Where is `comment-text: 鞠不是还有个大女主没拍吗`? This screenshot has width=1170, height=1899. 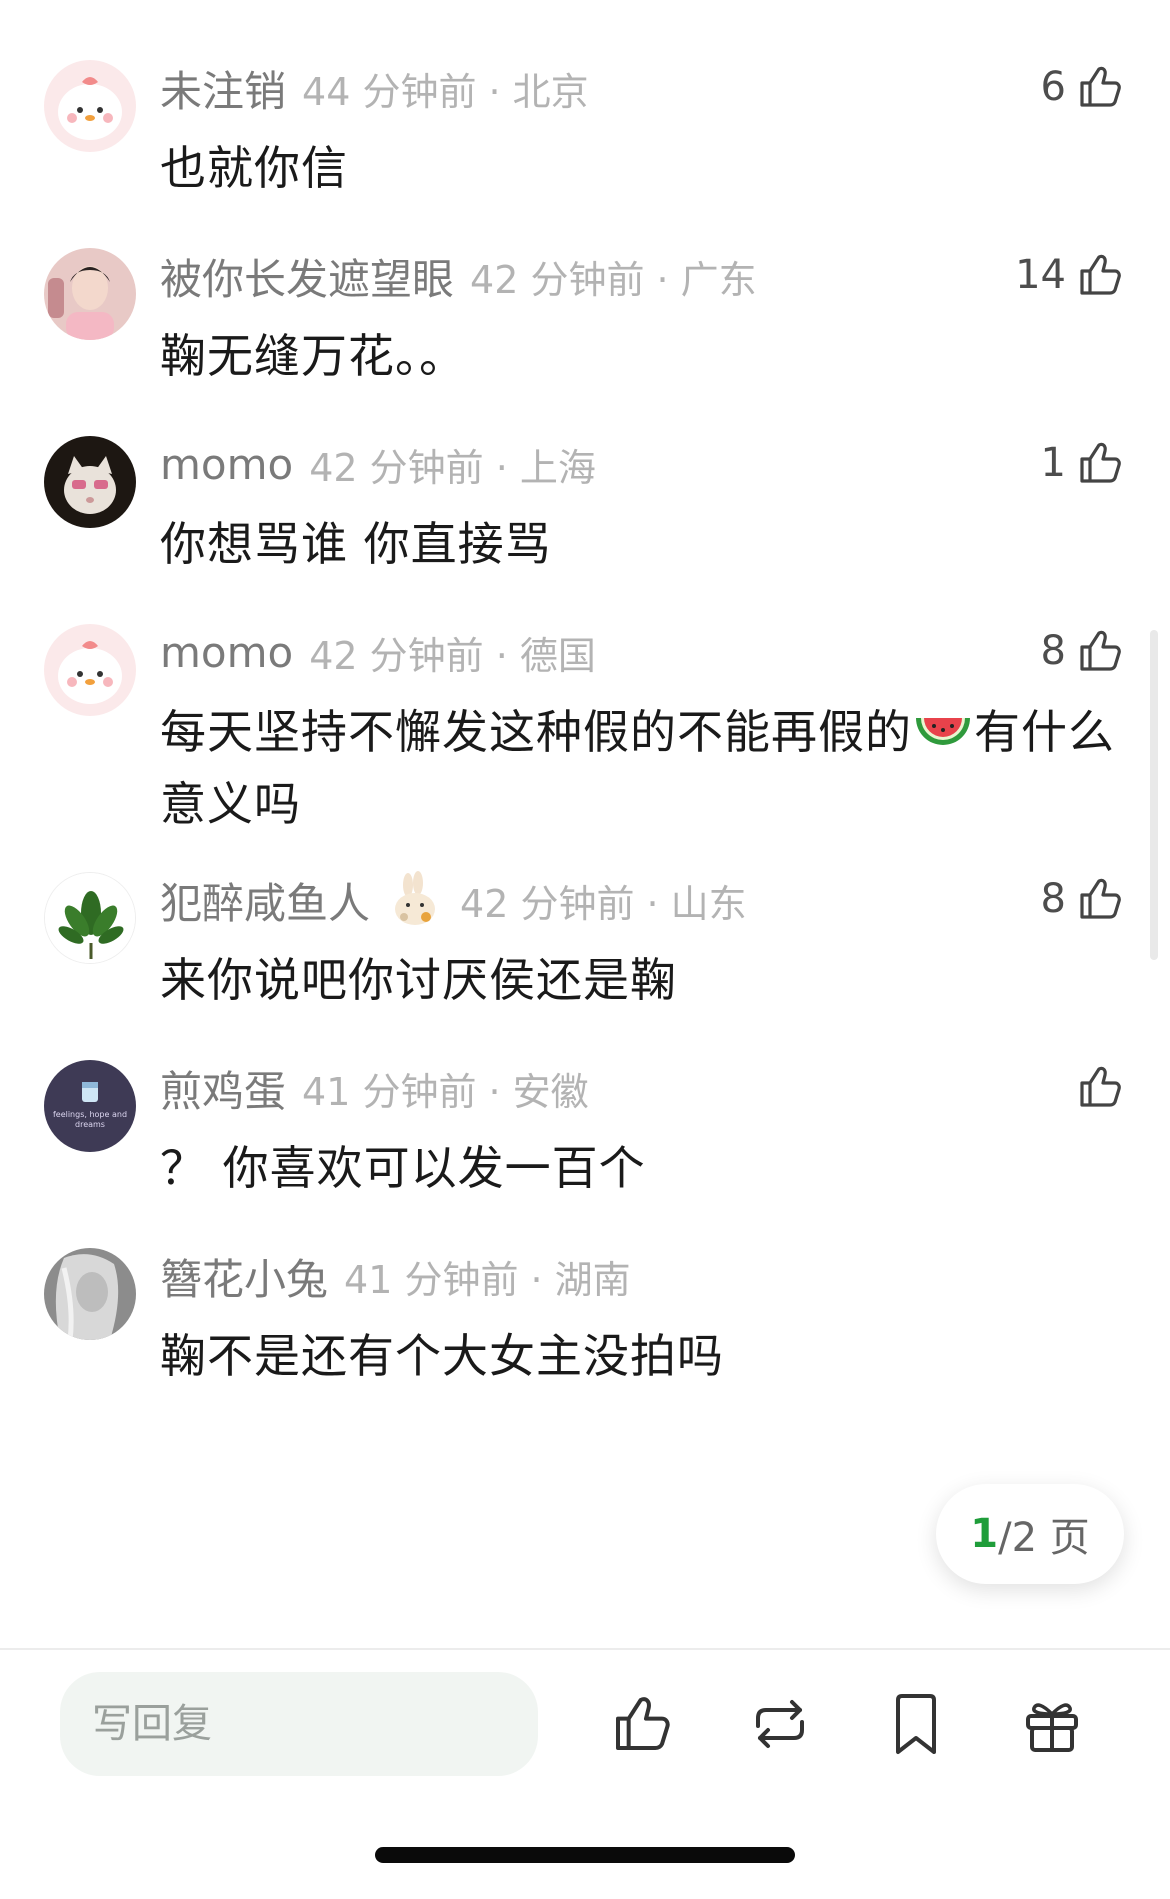 comment-text: 鞠不是还有个大女主没拍吗 is located at coordinates (442, 1356).